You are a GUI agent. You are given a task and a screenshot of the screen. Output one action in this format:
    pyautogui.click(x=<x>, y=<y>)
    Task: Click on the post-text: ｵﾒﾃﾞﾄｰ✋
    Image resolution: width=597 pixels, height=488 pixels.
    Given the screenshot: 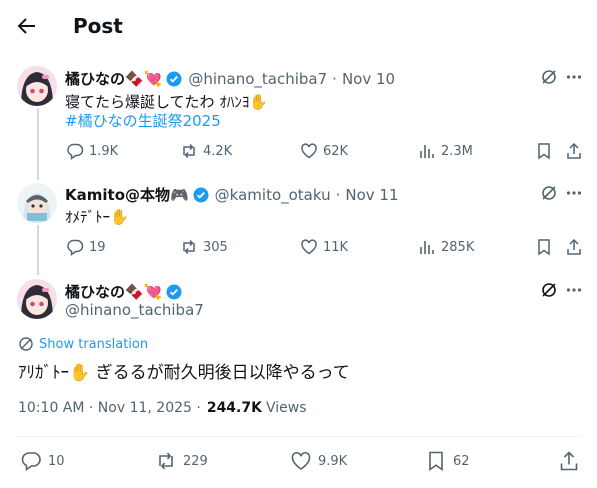 What is the action you would take?
    pyautogui.click(x=97, y=217)
    